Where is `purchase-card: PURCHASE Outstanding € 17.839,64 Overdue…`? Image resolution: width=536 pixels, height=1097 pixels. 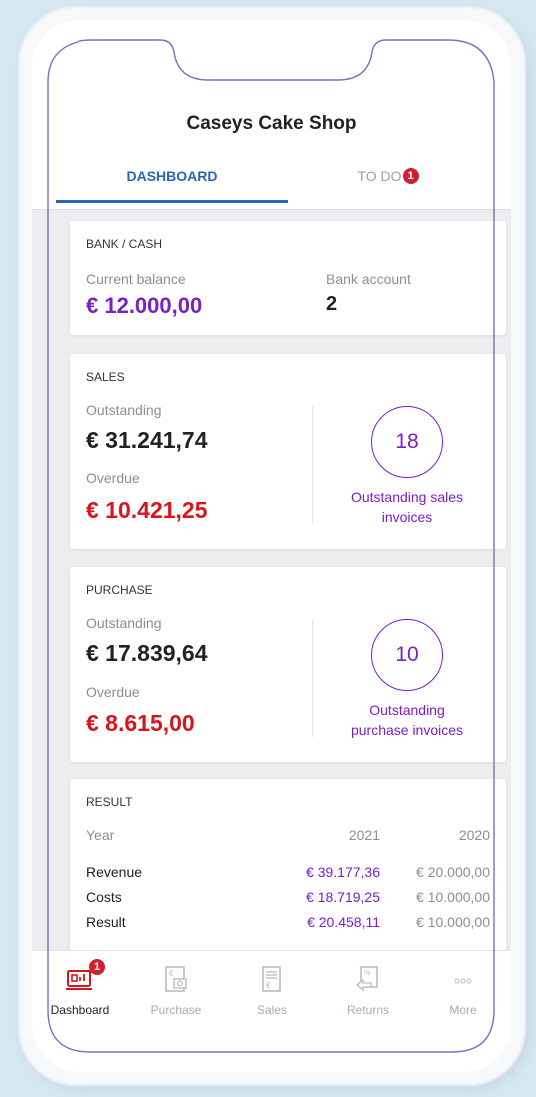 purchase-card: PURCHASE Outstanding € 17.839,64 Overdue… is located at coordinates (288, 664).